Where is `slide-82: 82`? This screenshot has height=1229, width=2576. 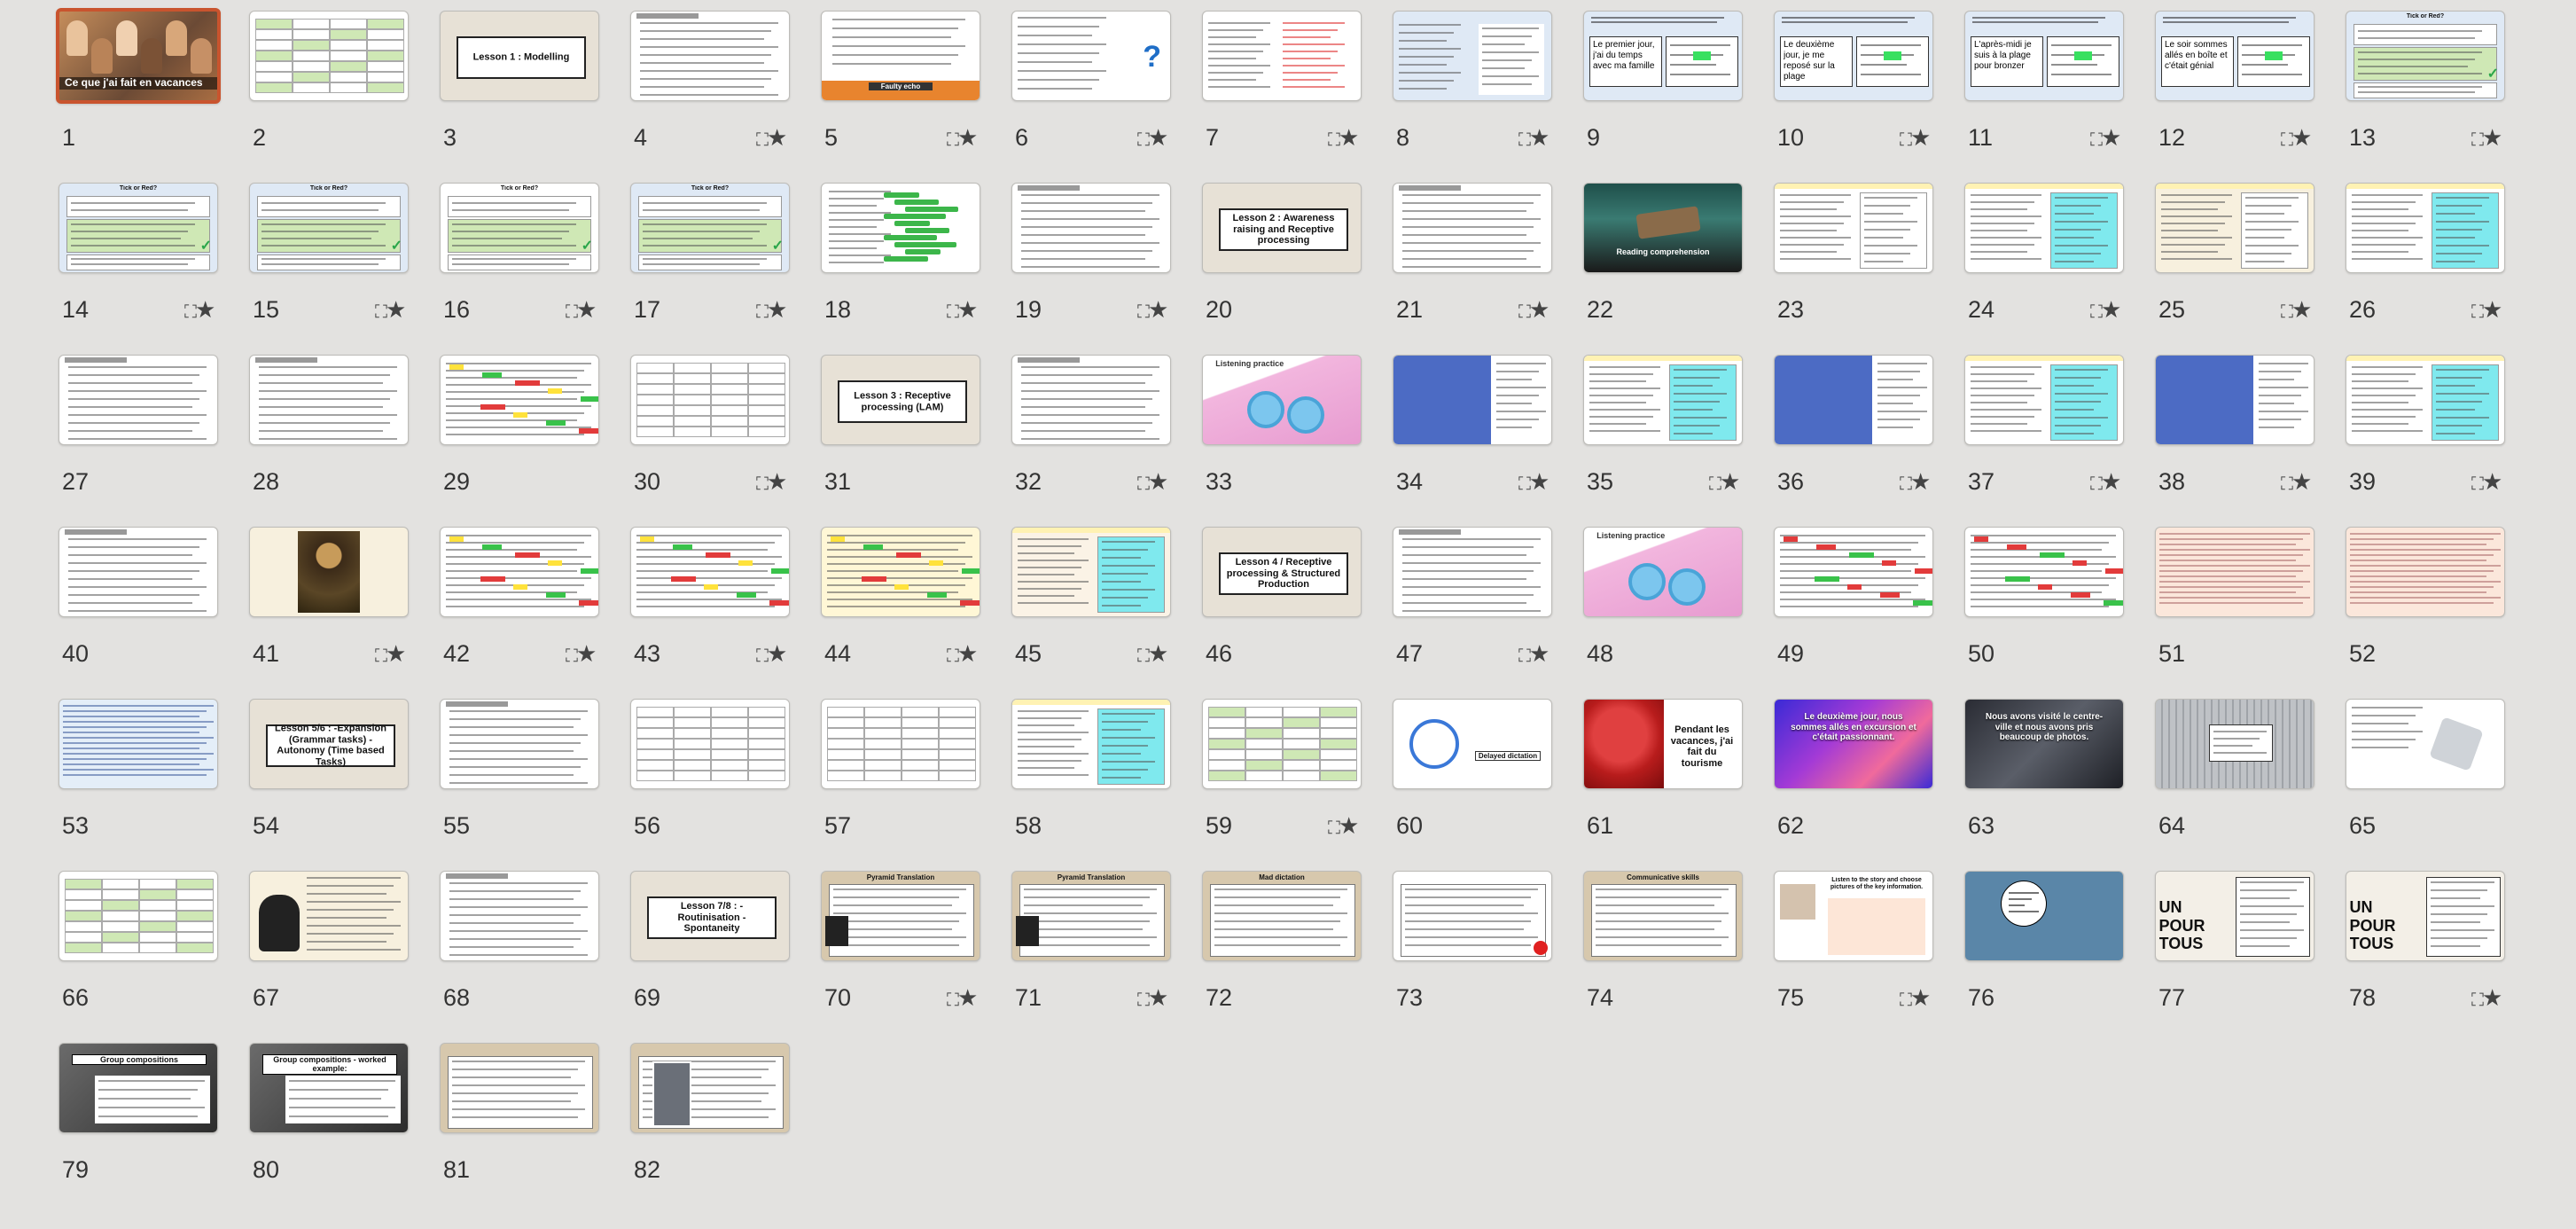
slide-82: 82 is located at coordinates (721, 1136).